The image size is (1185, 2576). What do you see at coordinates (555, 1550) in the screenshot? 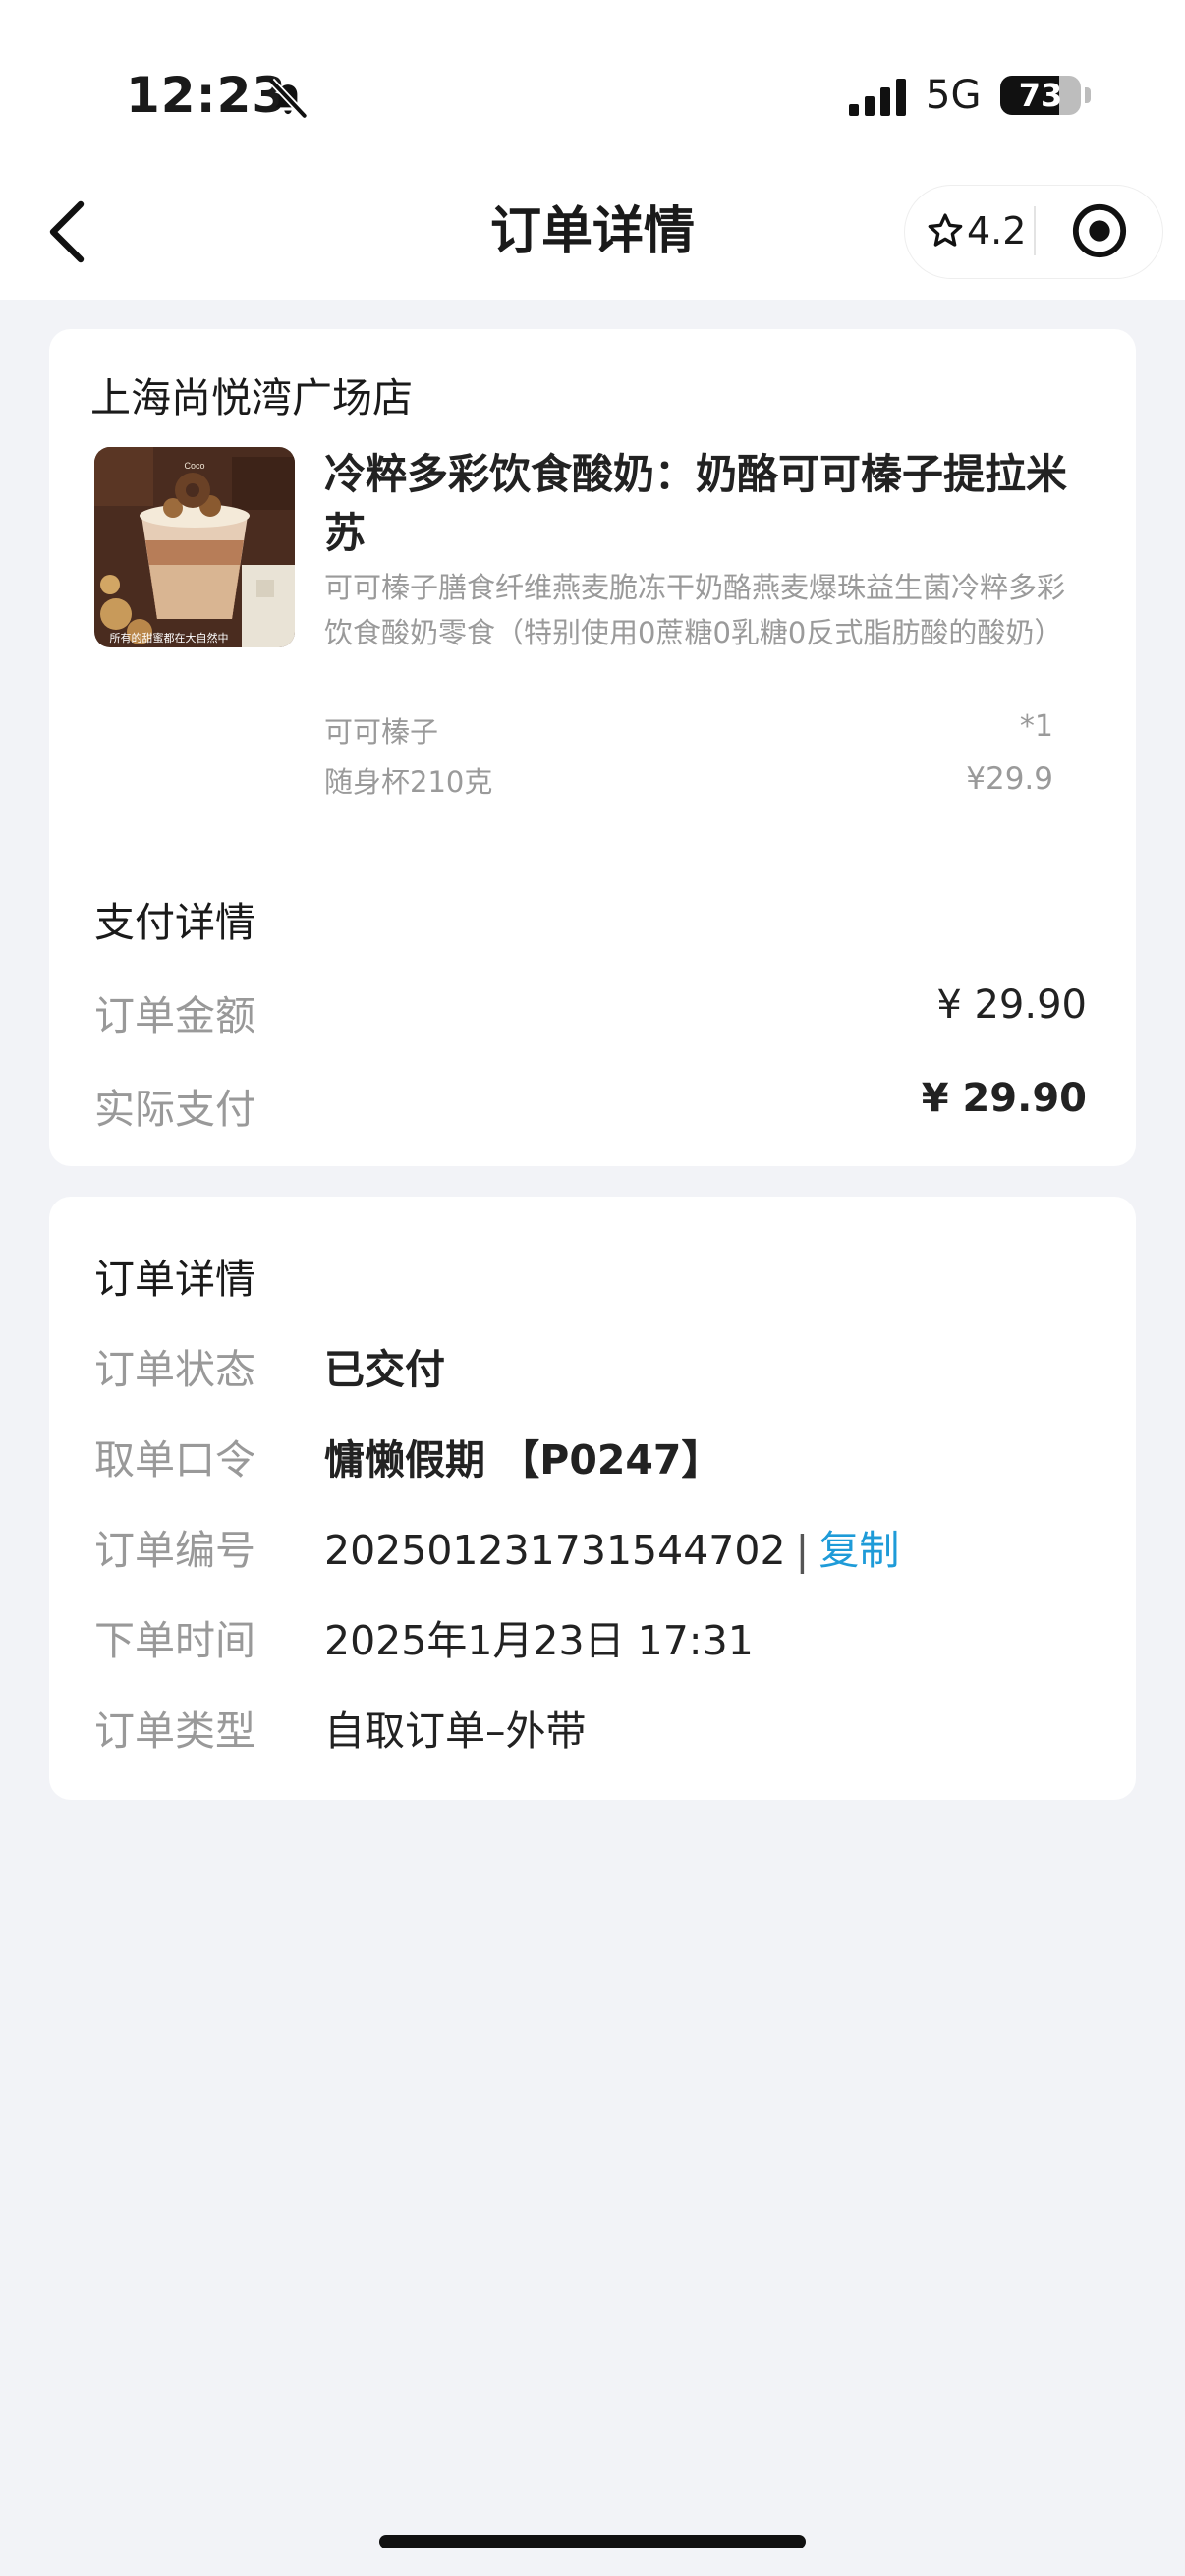
I see `order-number-value: 202501231731544702` at bounding box center [555, 1550].